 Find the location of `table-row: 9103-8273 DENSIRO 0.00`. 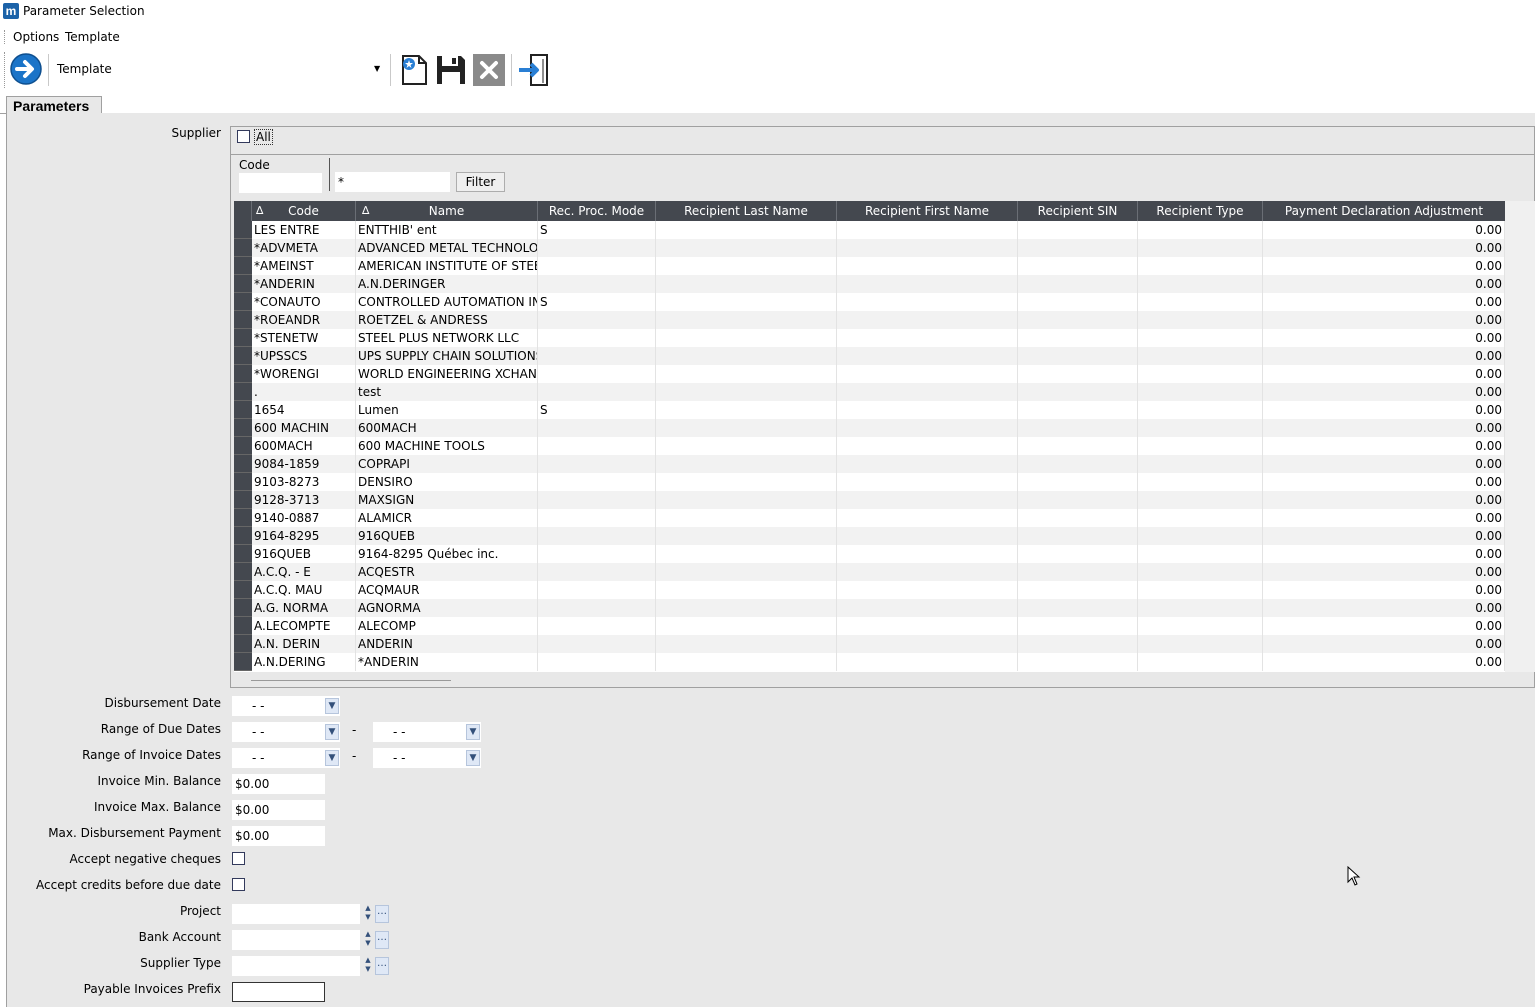

table-row: 9103-8273 DENSIRO 0.00 is located at coordinates (878, 482).